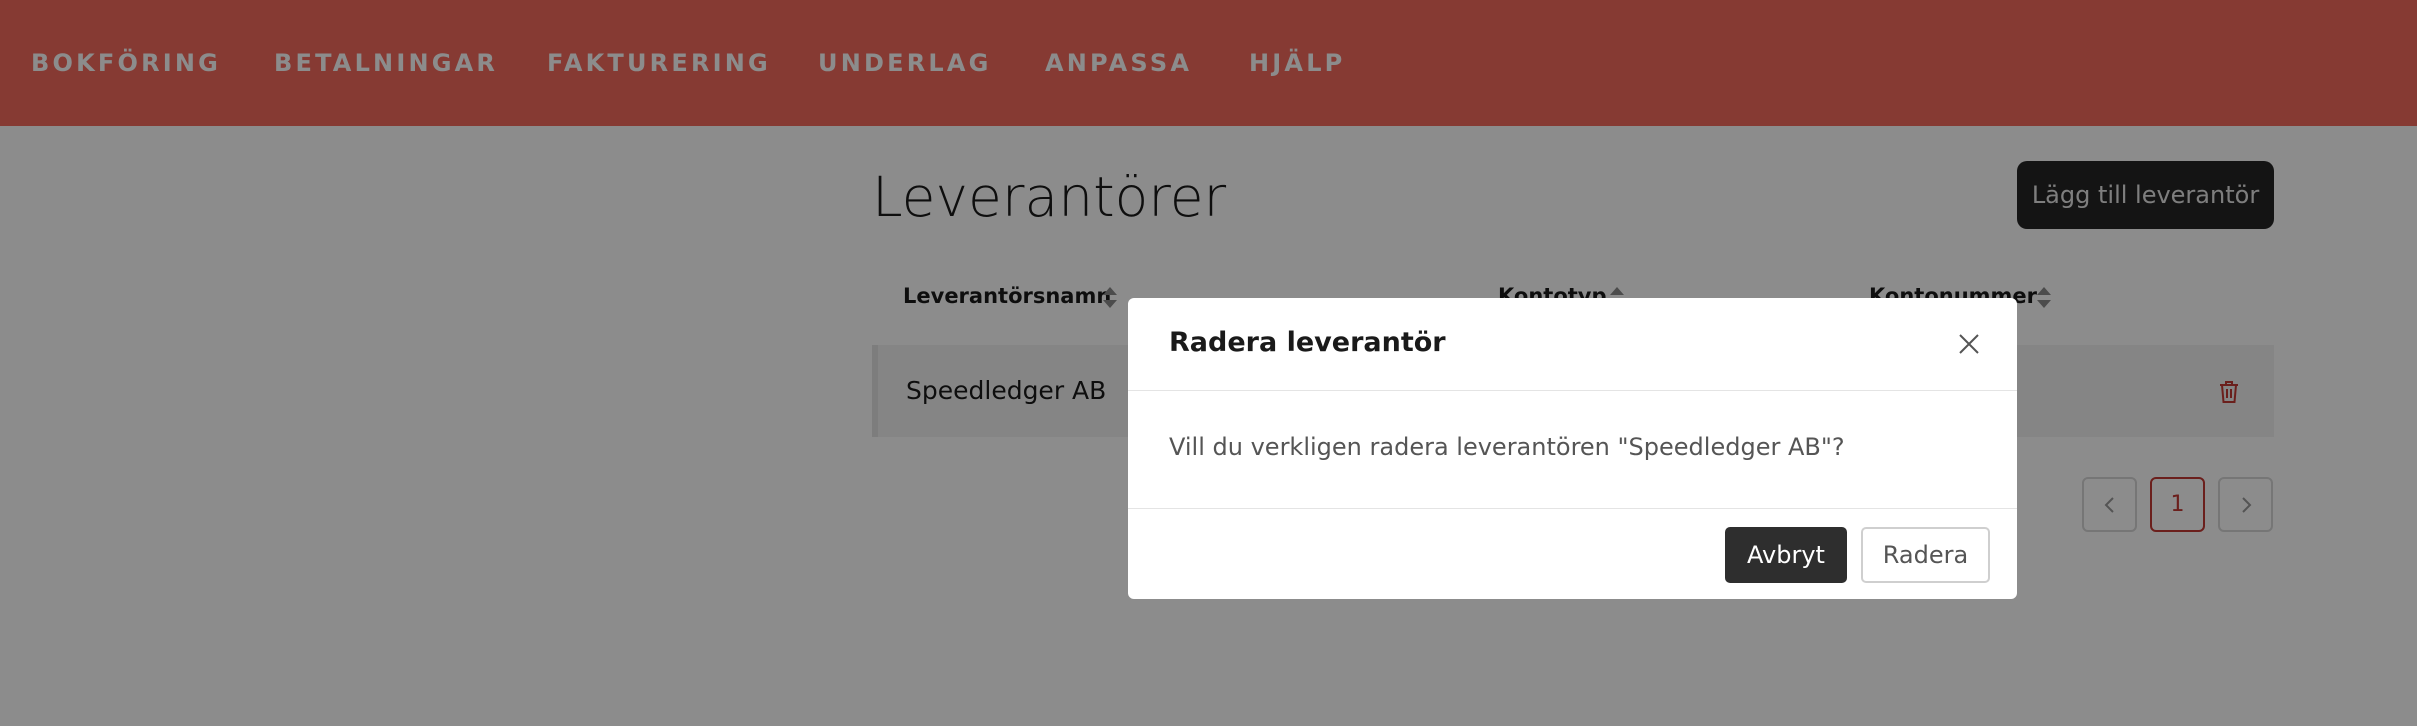 This screenshot has width=2417, height=726. Describe the element at coordinates (1307, 342) in the screenshot. I see `dialog-title: Radera leverantör` at that location.